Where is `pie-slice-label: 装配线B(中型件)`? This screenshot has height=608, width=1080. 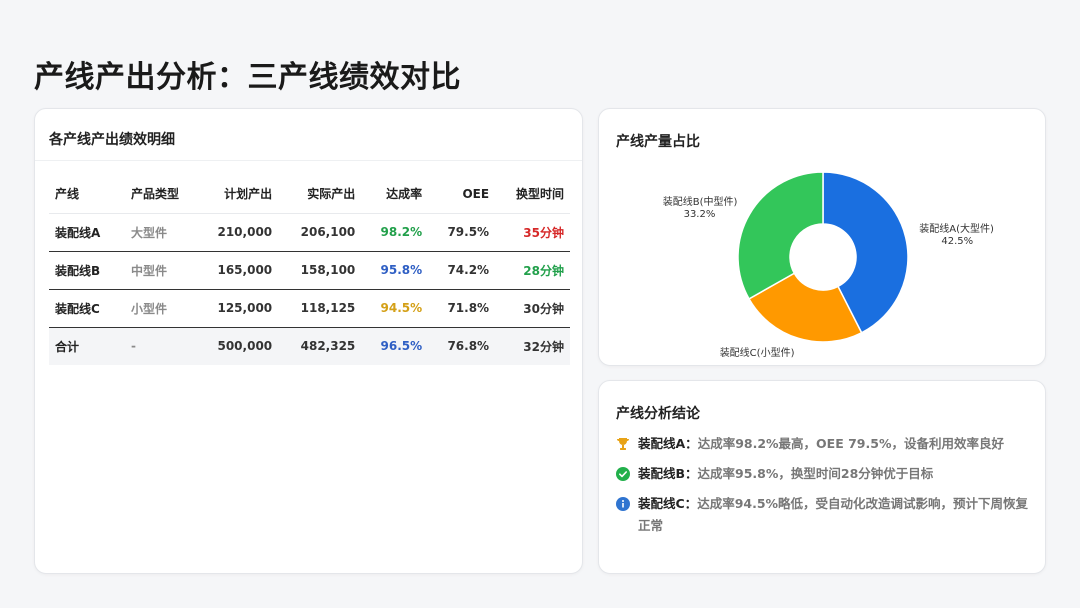 pie-slice-label: 装配线B(中型件) is located at coordinates (700, 201).